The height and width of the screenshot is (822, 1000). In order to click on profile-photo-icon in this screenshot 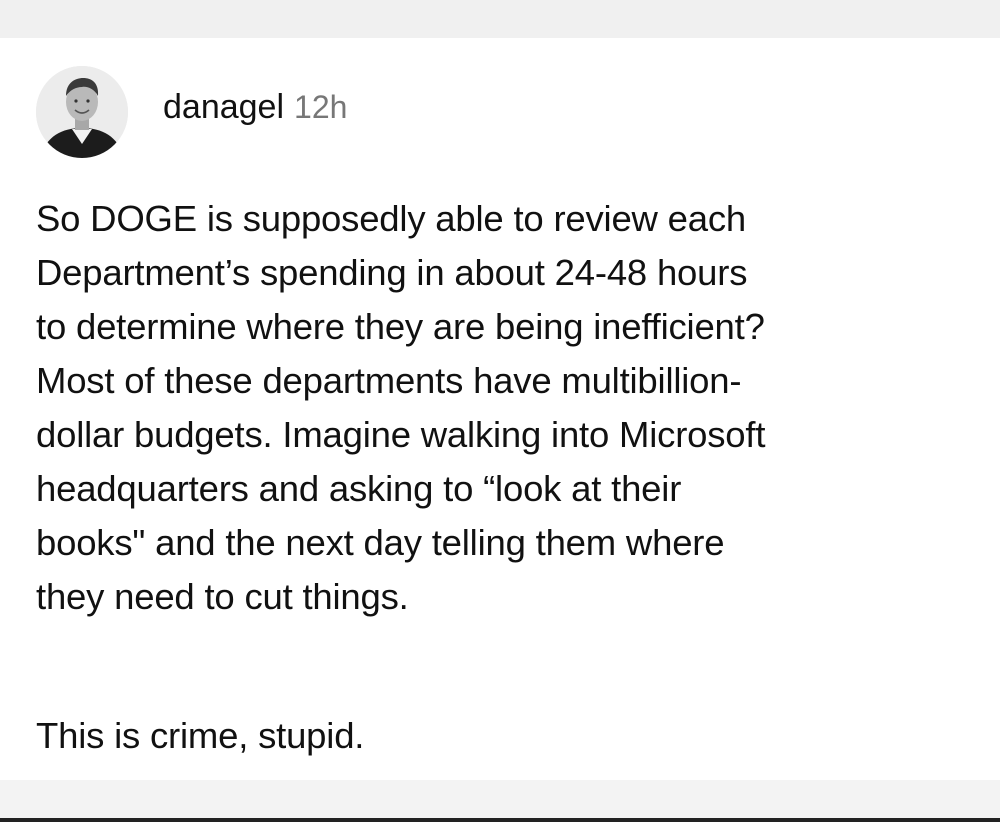, I will do `click(82, 112)`.